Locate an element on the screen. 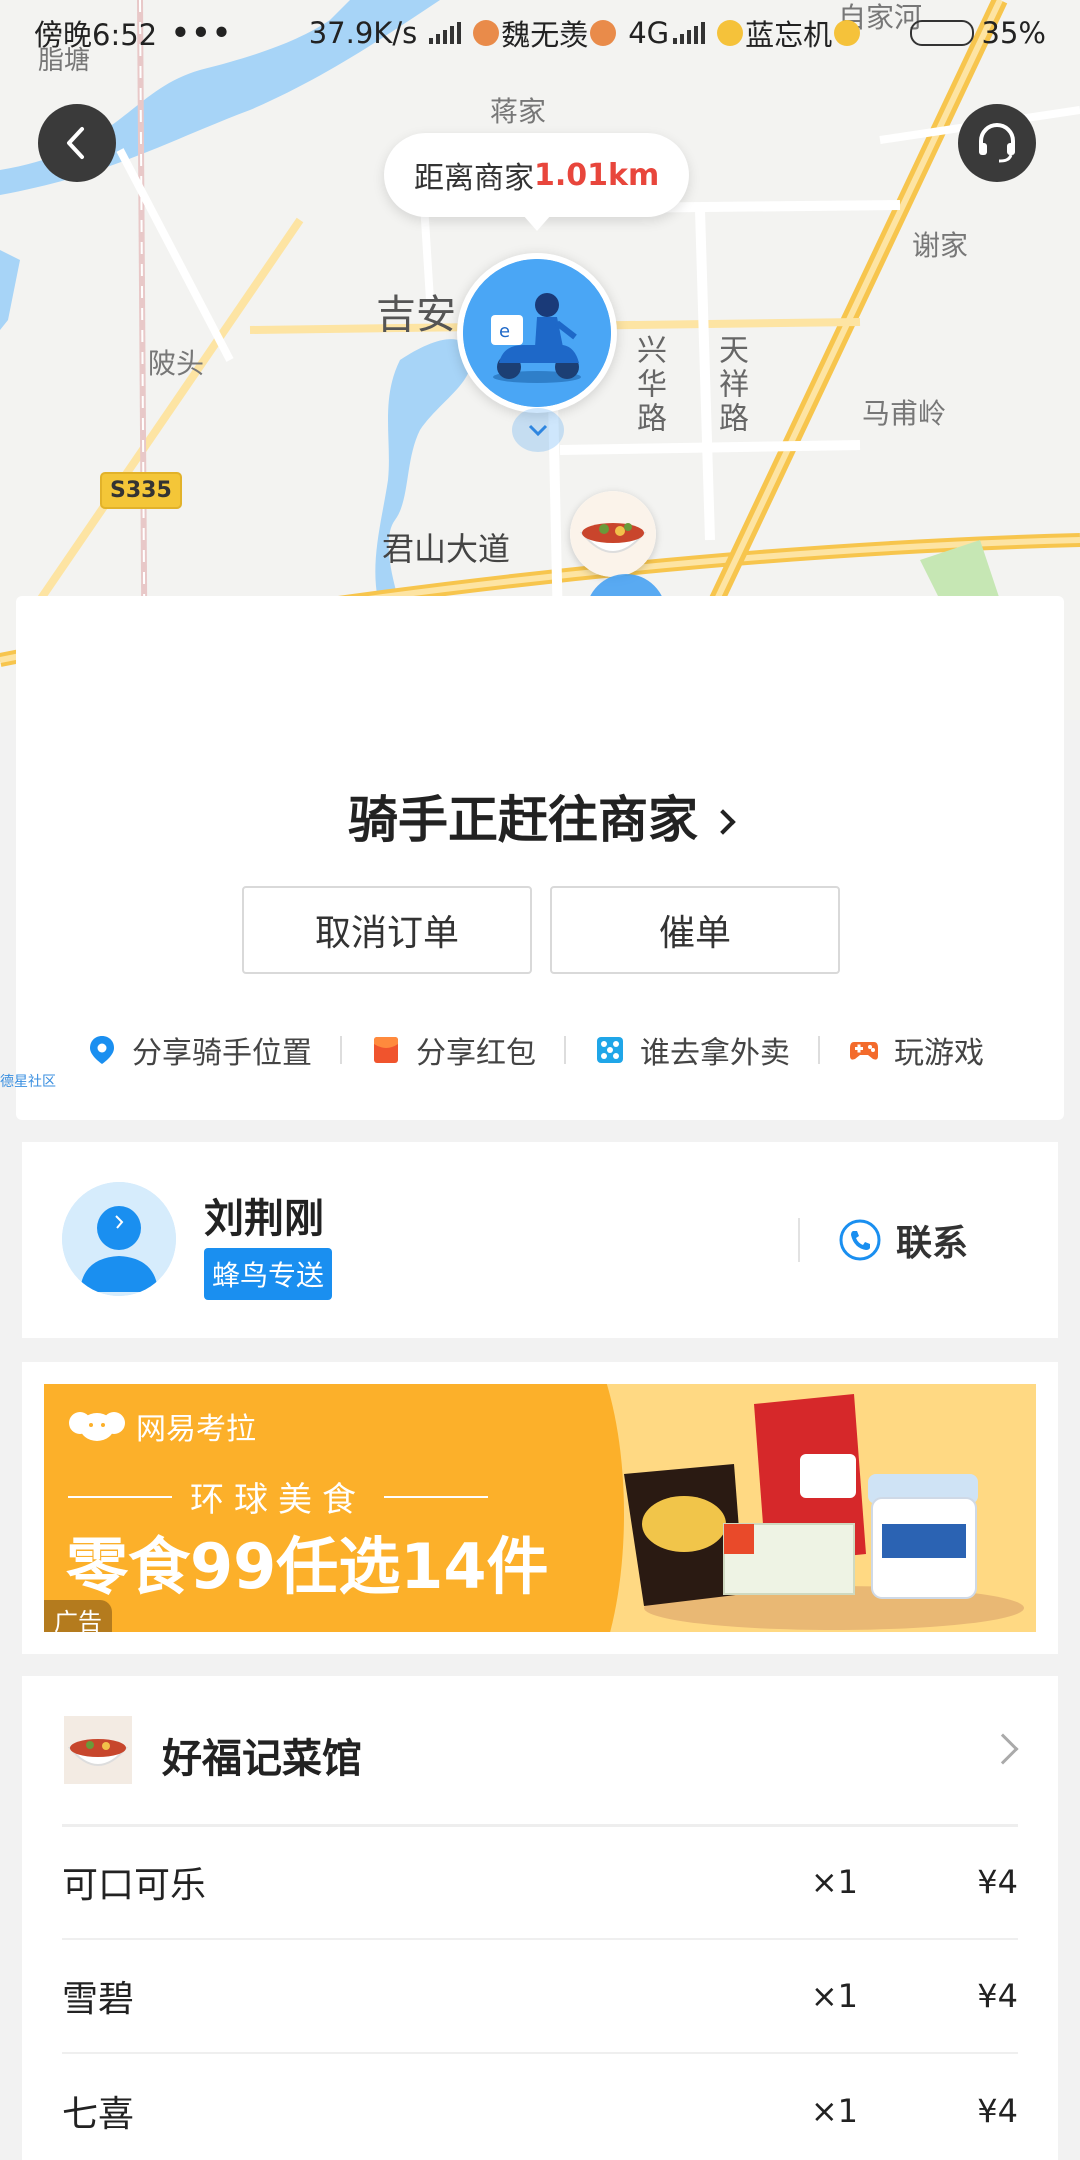 This screenshot has height=2160, width=1080. ad-brand: 网易考拉 is located at coordinates (162, 1426).